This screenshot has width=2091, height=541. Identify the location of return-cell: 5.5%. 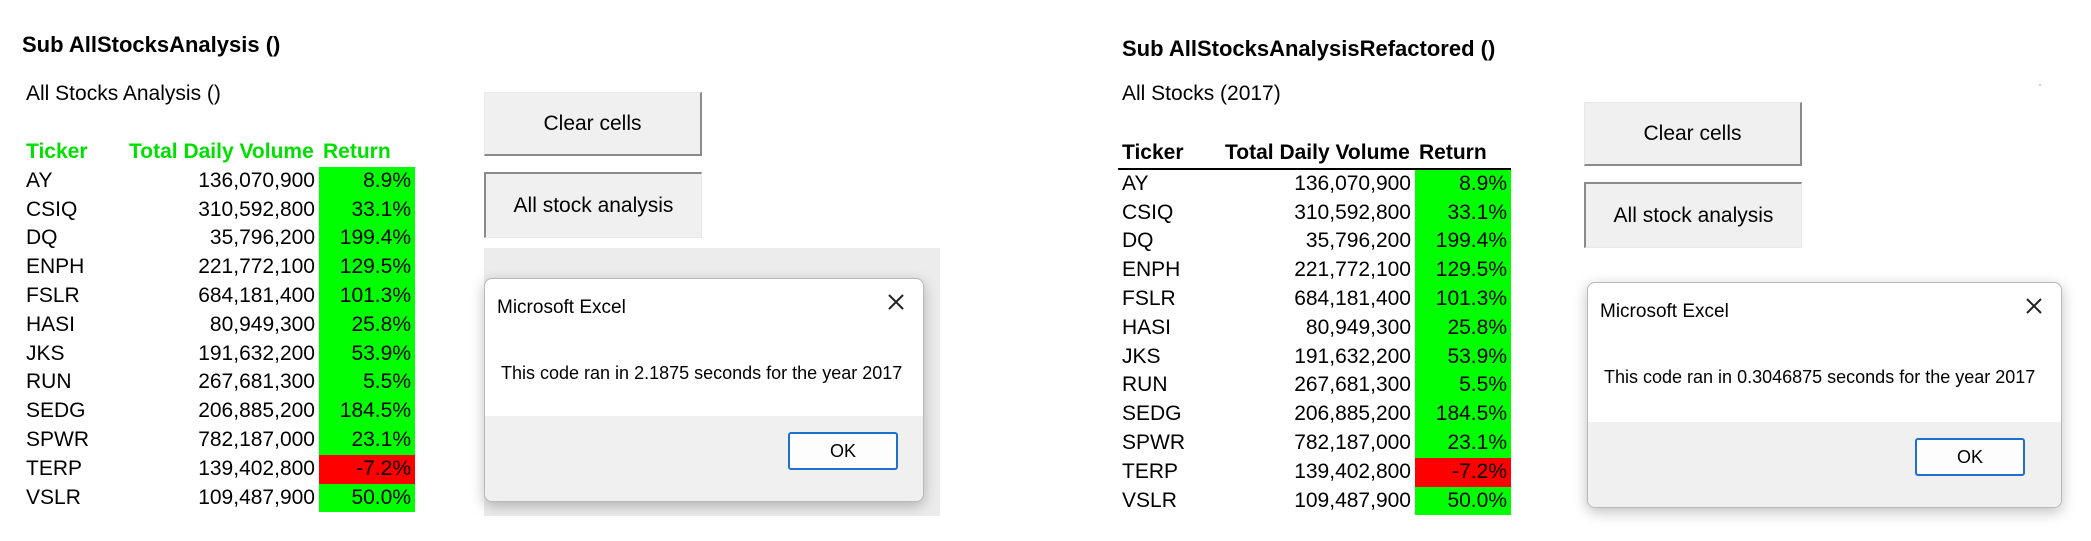
(1463, 386).